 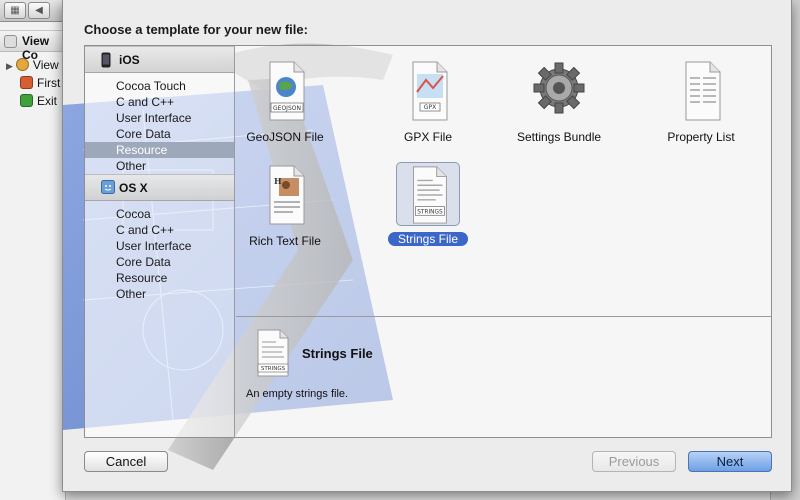 What do you see at coordinates (297, 394) in the screenshot?
I see `detail-description: An empty strings file.` at bounding box center [297, 394].